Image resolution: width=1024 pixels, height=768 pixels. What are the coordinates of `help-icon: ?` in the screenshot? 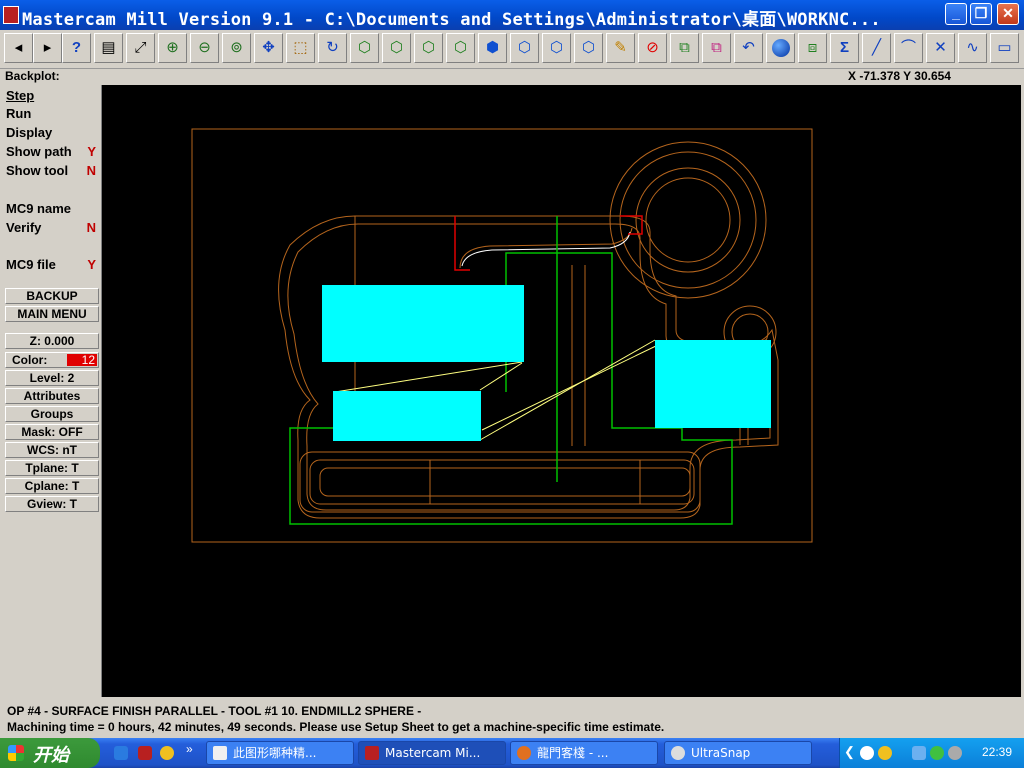 It's located at (76, 48).